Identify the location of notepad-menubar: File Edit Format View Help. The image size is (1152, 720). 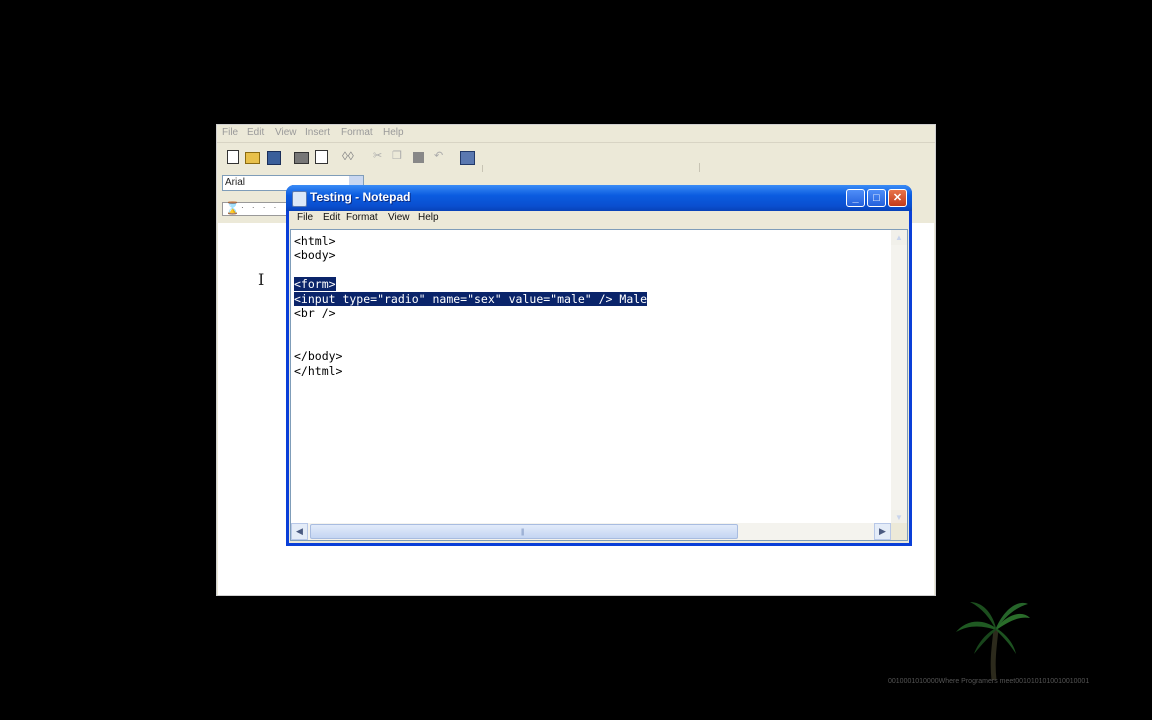
(599, 219).